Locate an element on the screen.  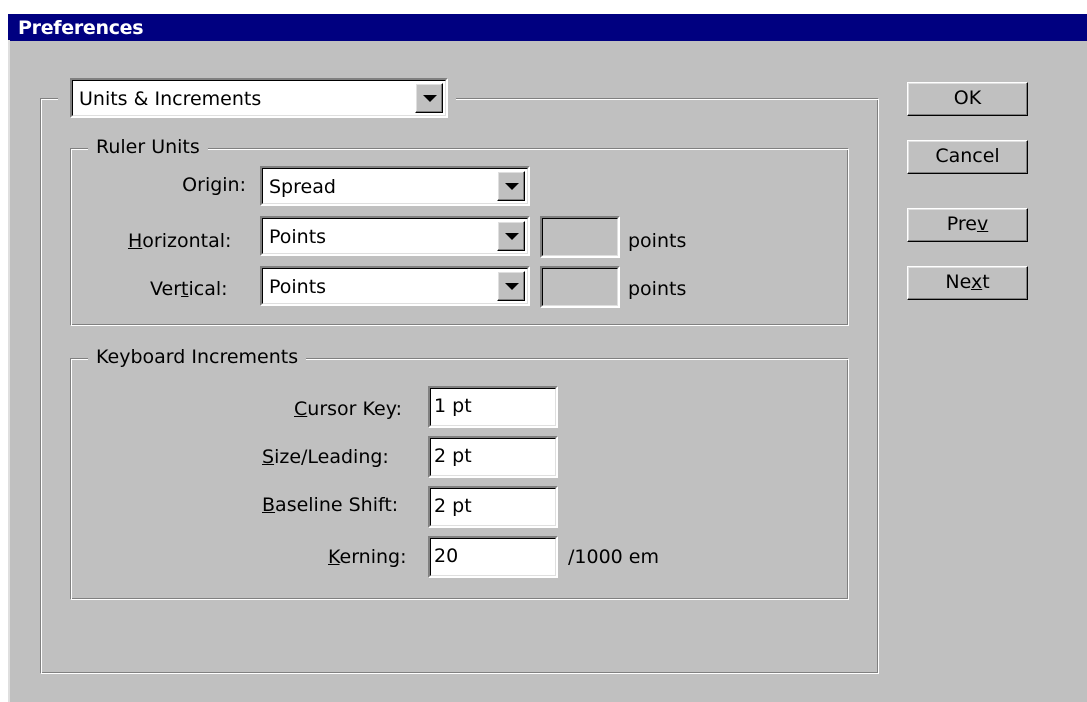
prev-button: Prev is located at coordinates (967, 225).